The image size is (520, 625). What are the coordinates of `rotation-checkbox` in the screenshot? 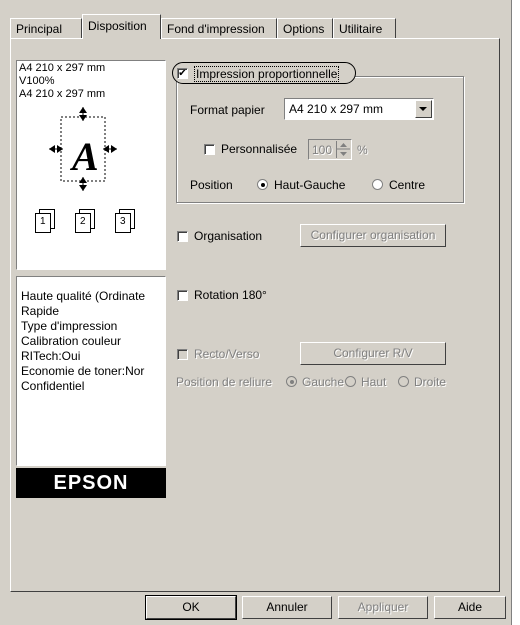 It's located at (182, 295).